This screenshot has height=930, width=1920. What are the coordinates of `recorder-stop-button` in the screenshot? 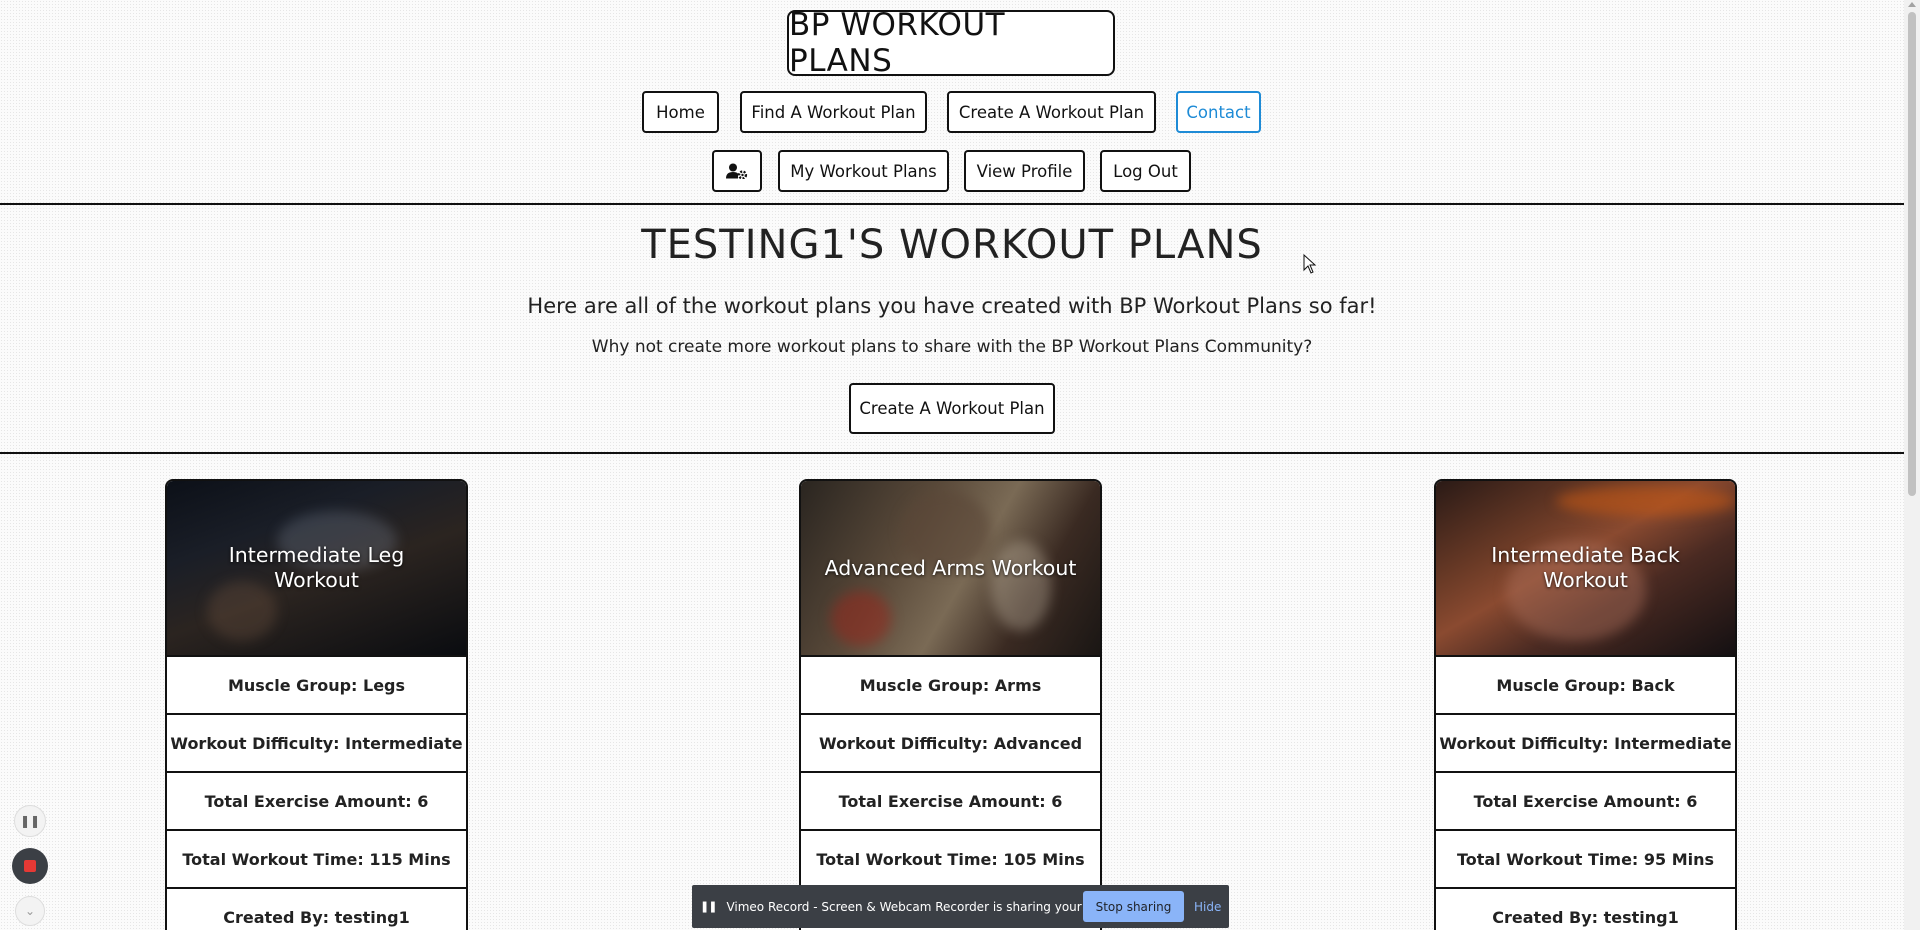 It's located at (30, 866).